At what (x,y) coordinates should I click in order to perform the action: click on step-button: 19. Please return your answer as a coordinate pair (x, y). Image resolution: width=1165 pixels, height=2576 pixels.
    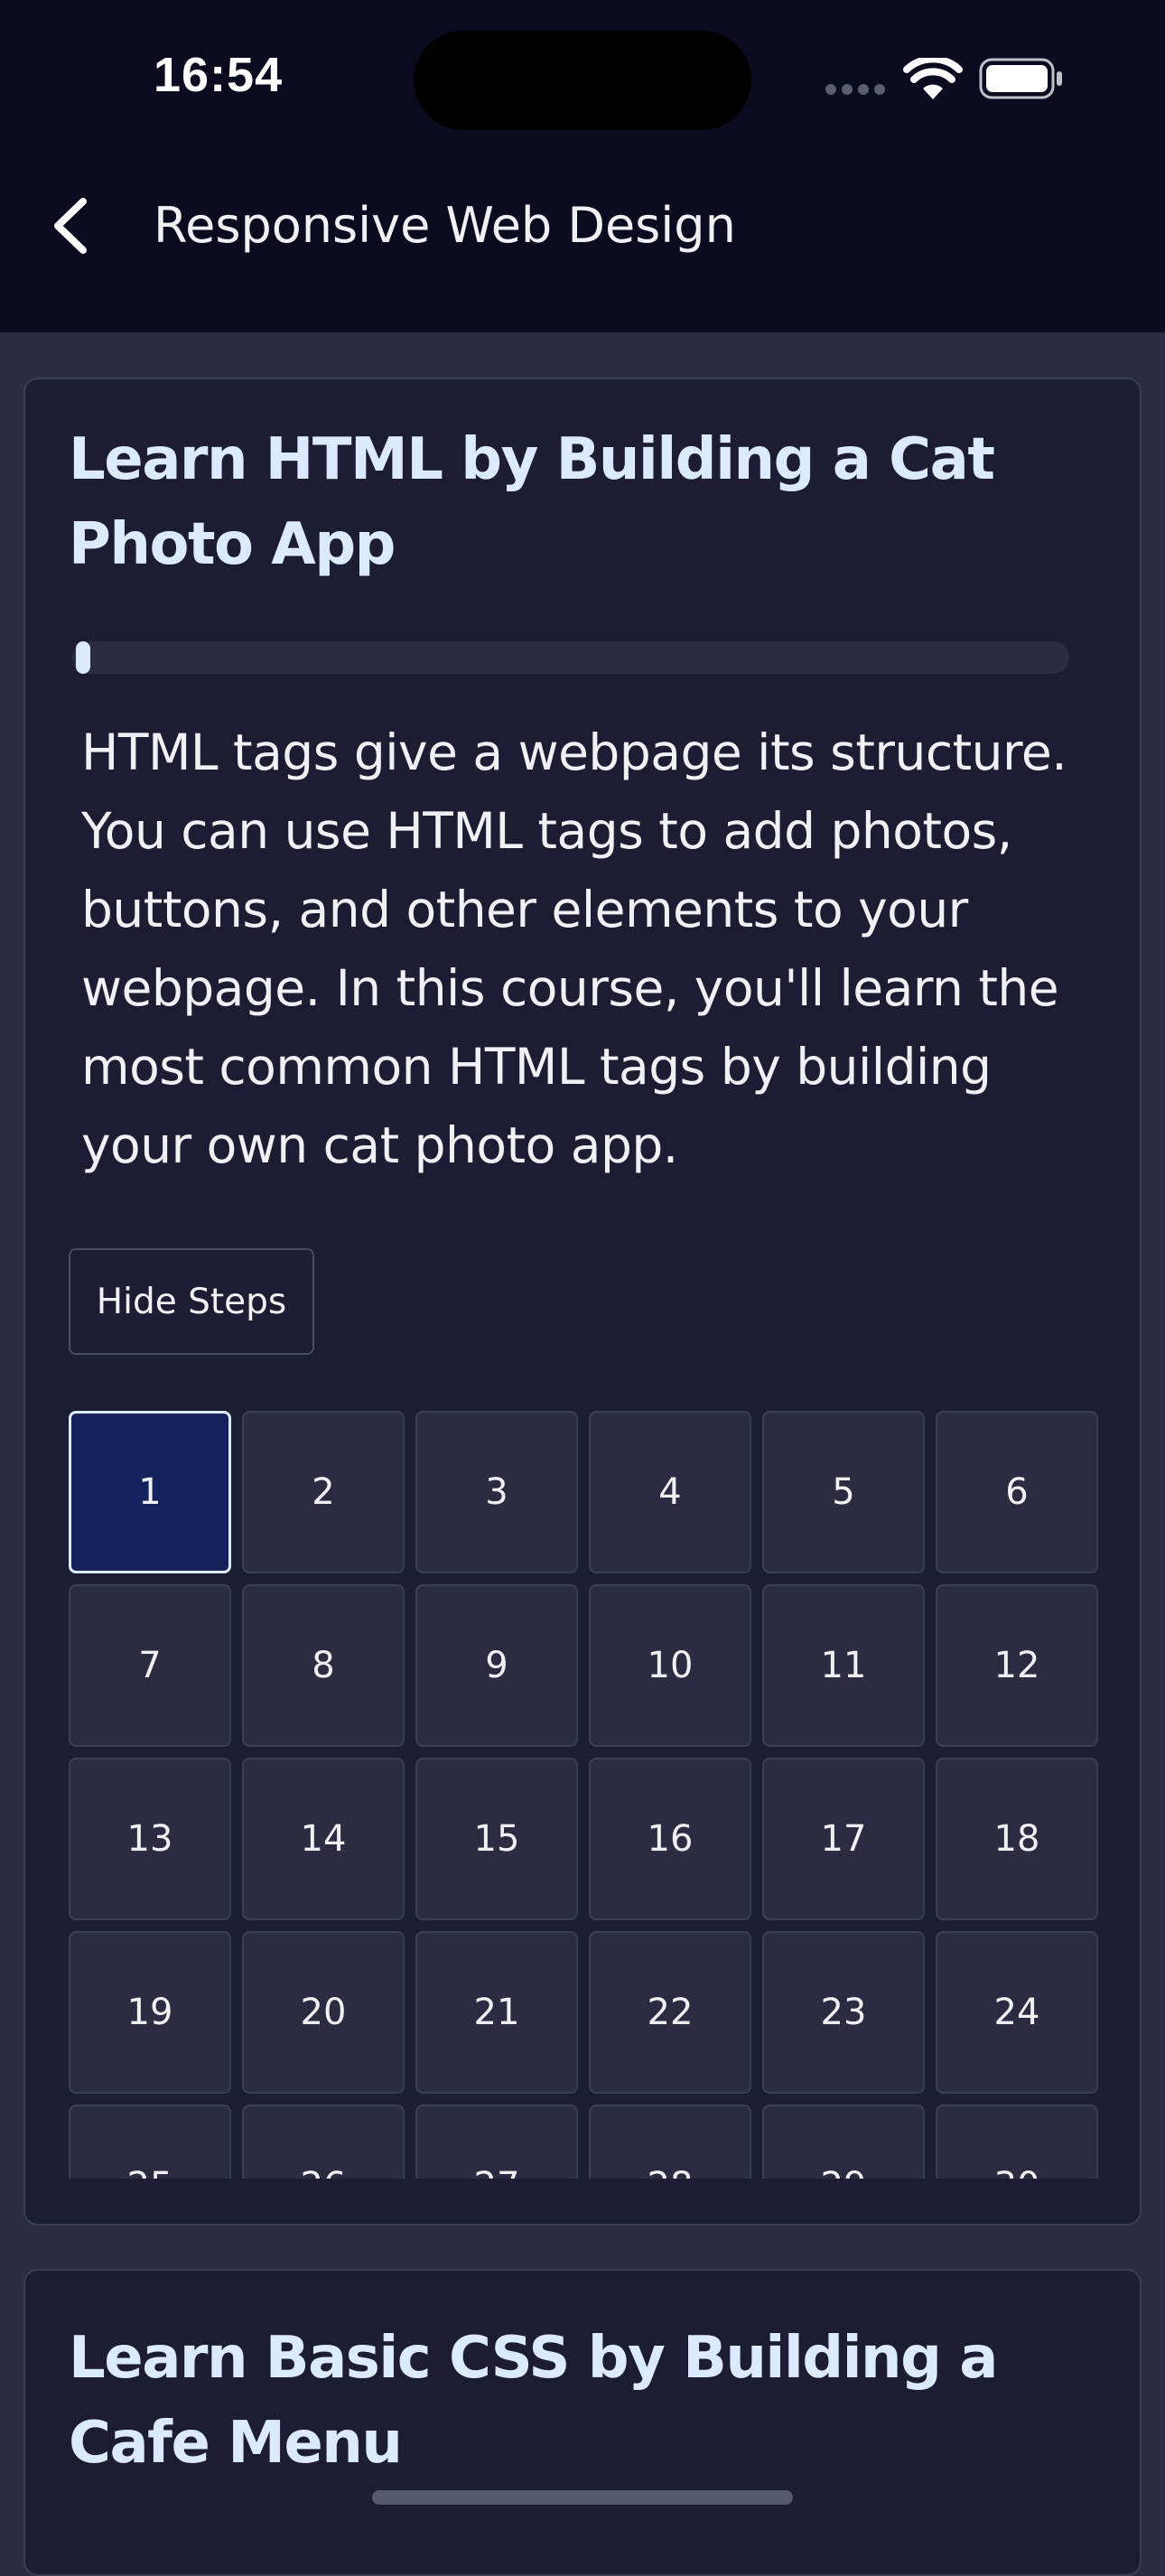
    Looking at the image, I should click on (150, 2012).